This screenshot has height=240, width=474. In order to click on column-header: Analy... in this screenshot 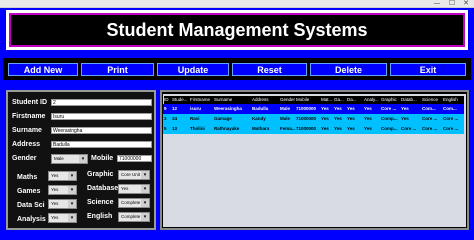, I will do `click(372, 100)`.